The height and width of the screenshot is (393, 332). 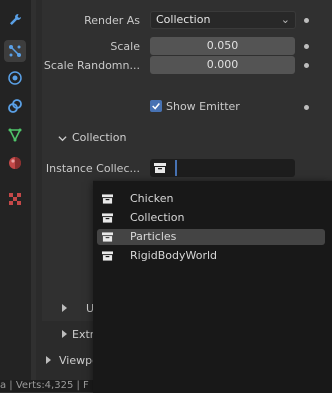 What do you see at coordinates (152, 198) in the screenshot?
I see `dropdown-item-label: Chicken` at bounding box center [152, 198].